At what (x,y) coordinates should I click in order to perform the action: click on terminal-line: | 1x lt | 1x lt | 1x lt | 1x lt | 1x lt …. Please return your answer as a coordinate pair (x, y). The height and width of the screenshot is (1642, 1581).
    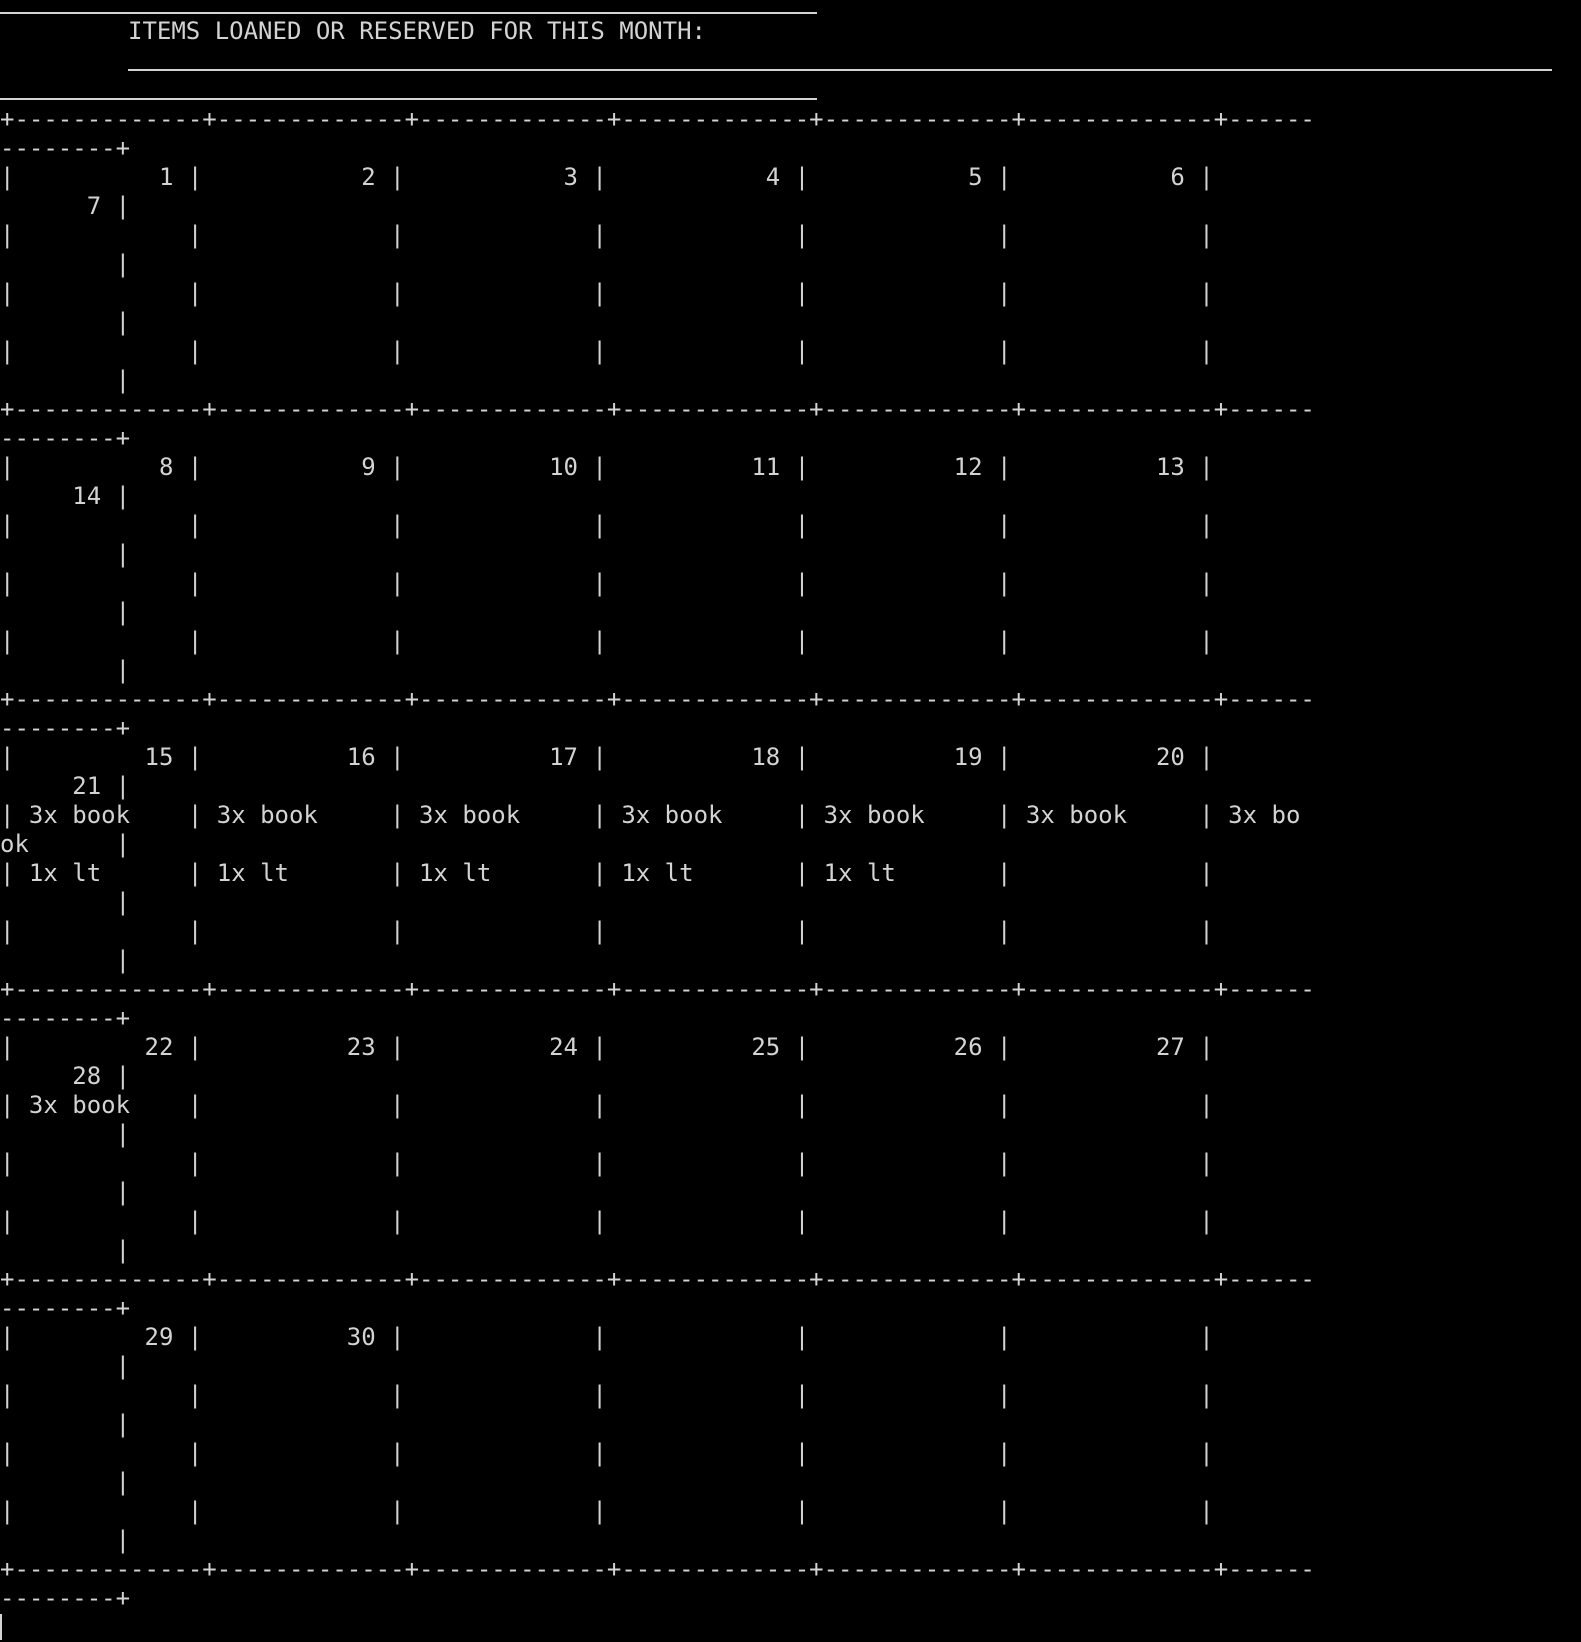
    Looking at the image, I should click on (607, 873).